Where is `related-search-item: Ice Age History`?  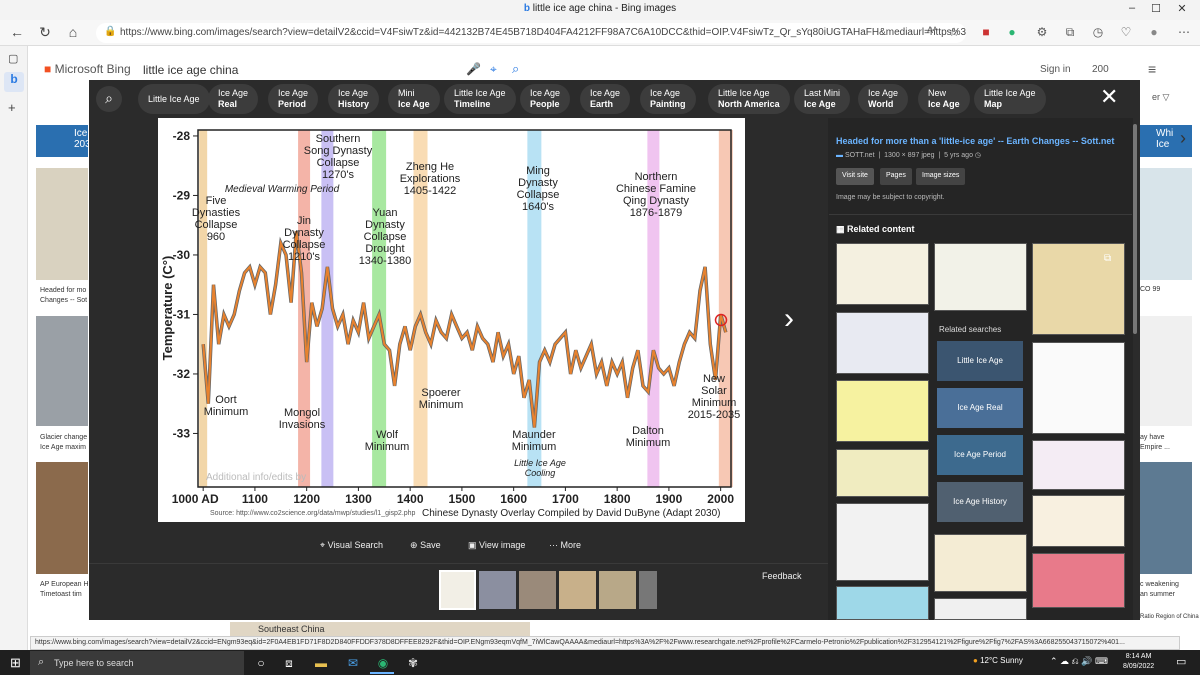
related-search-item: Ice Age History is located at coordinates (980, 502).